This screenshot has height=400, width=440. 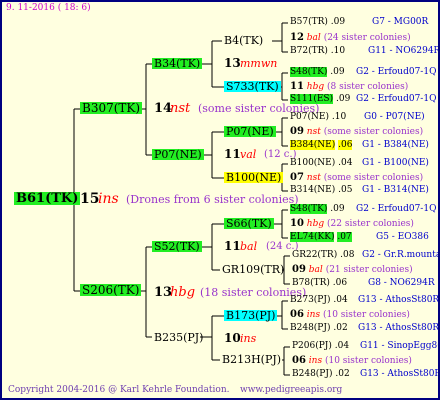 I want to click on l4-row: P206(PJ) .04, so click(x=320, y=346).